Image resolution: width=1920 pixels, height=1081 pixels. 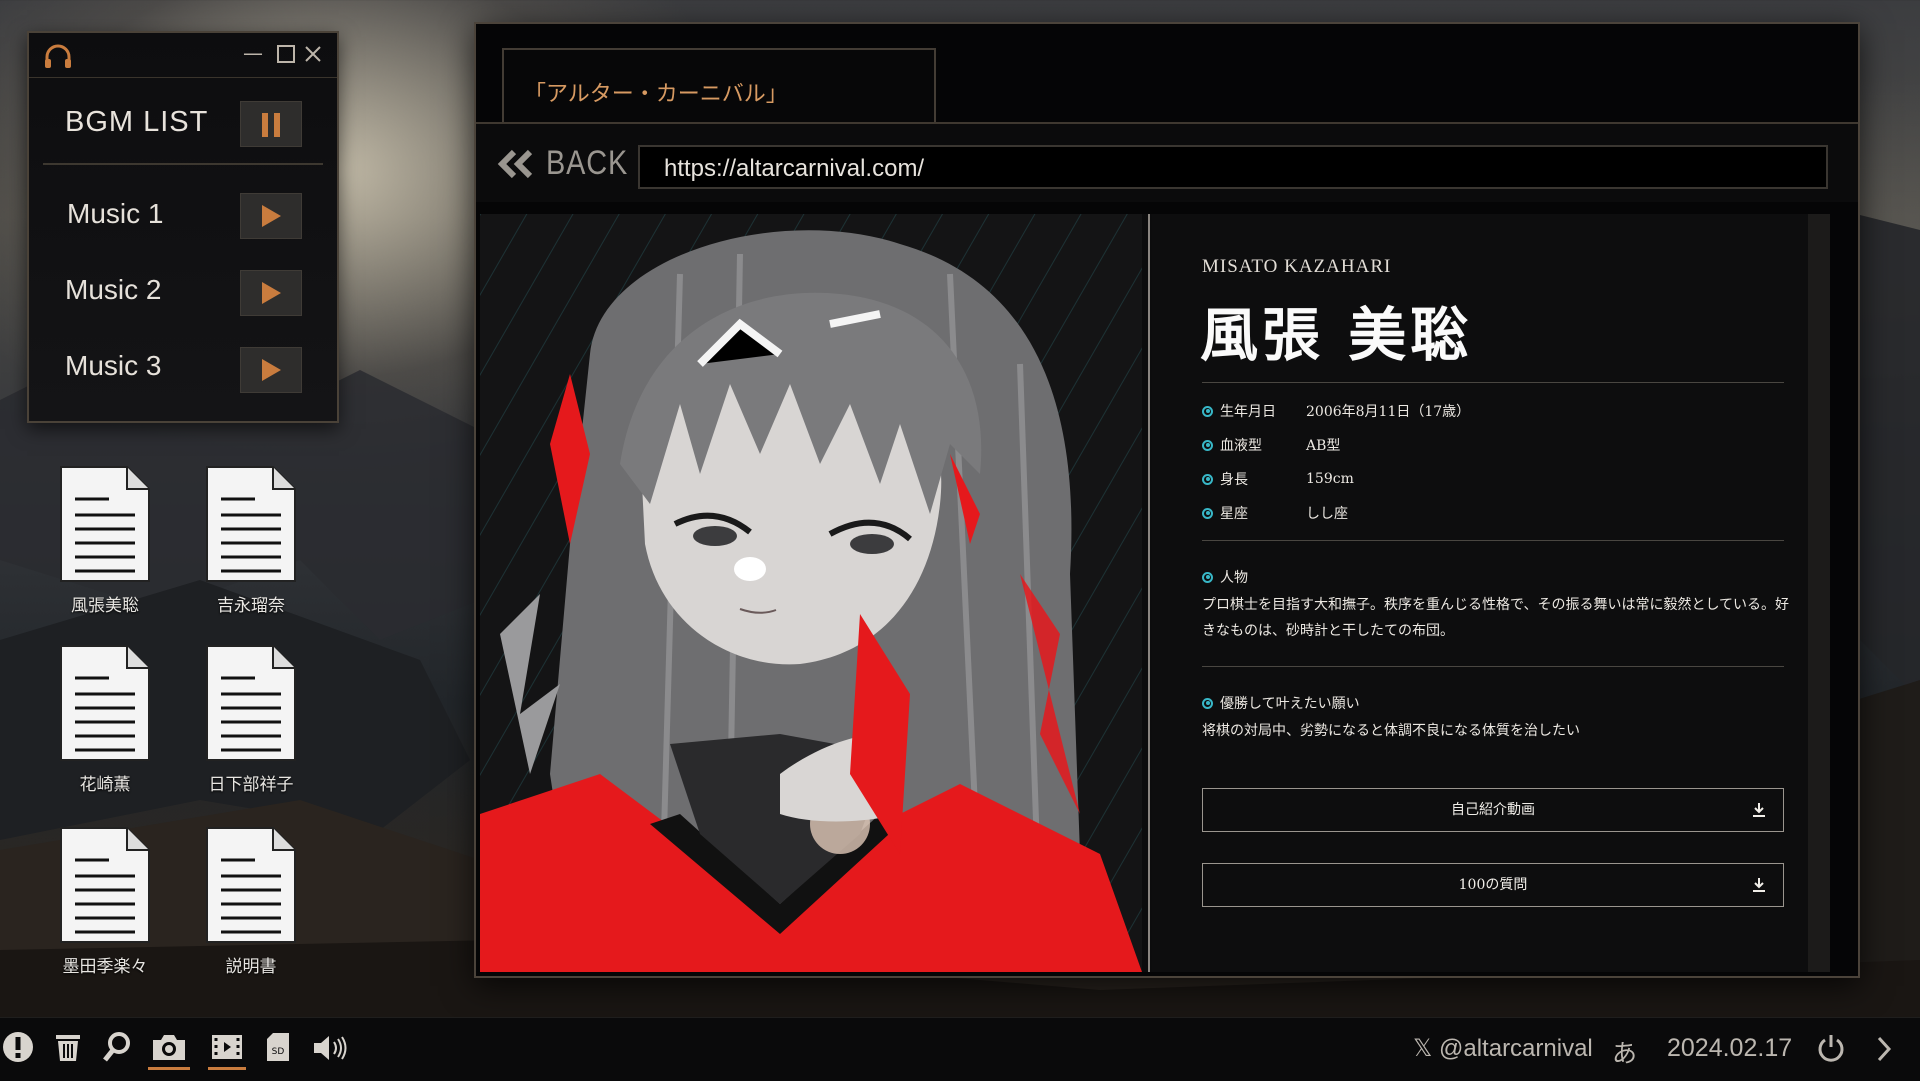 I want to click on field-value: 159cm, so click(x=1330, y=479).